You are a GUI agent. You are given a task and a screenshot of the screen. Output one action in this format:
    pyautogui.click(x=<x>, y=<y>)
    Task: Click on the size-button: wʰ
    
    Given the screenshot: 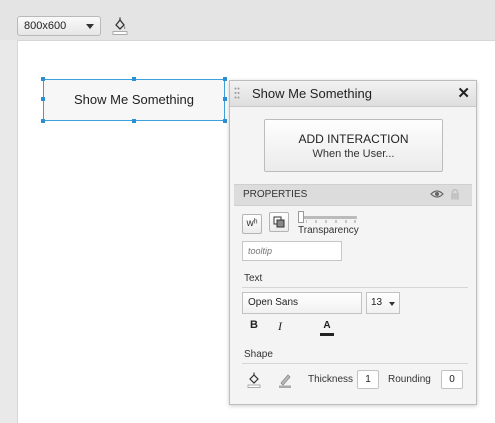 What is the action you would take?
    pyautogui.click(x=252, y=224)
    